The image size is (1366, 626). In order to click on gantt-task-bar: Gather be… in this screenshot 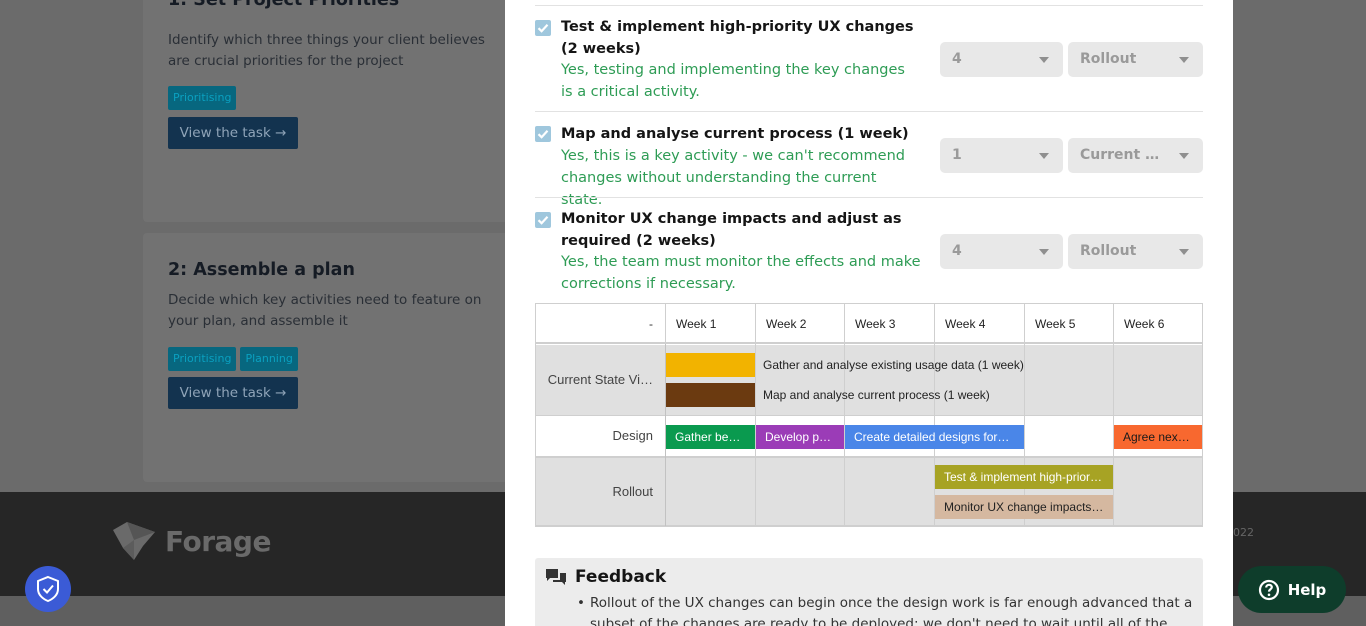, I will do `click(710, 436)`.